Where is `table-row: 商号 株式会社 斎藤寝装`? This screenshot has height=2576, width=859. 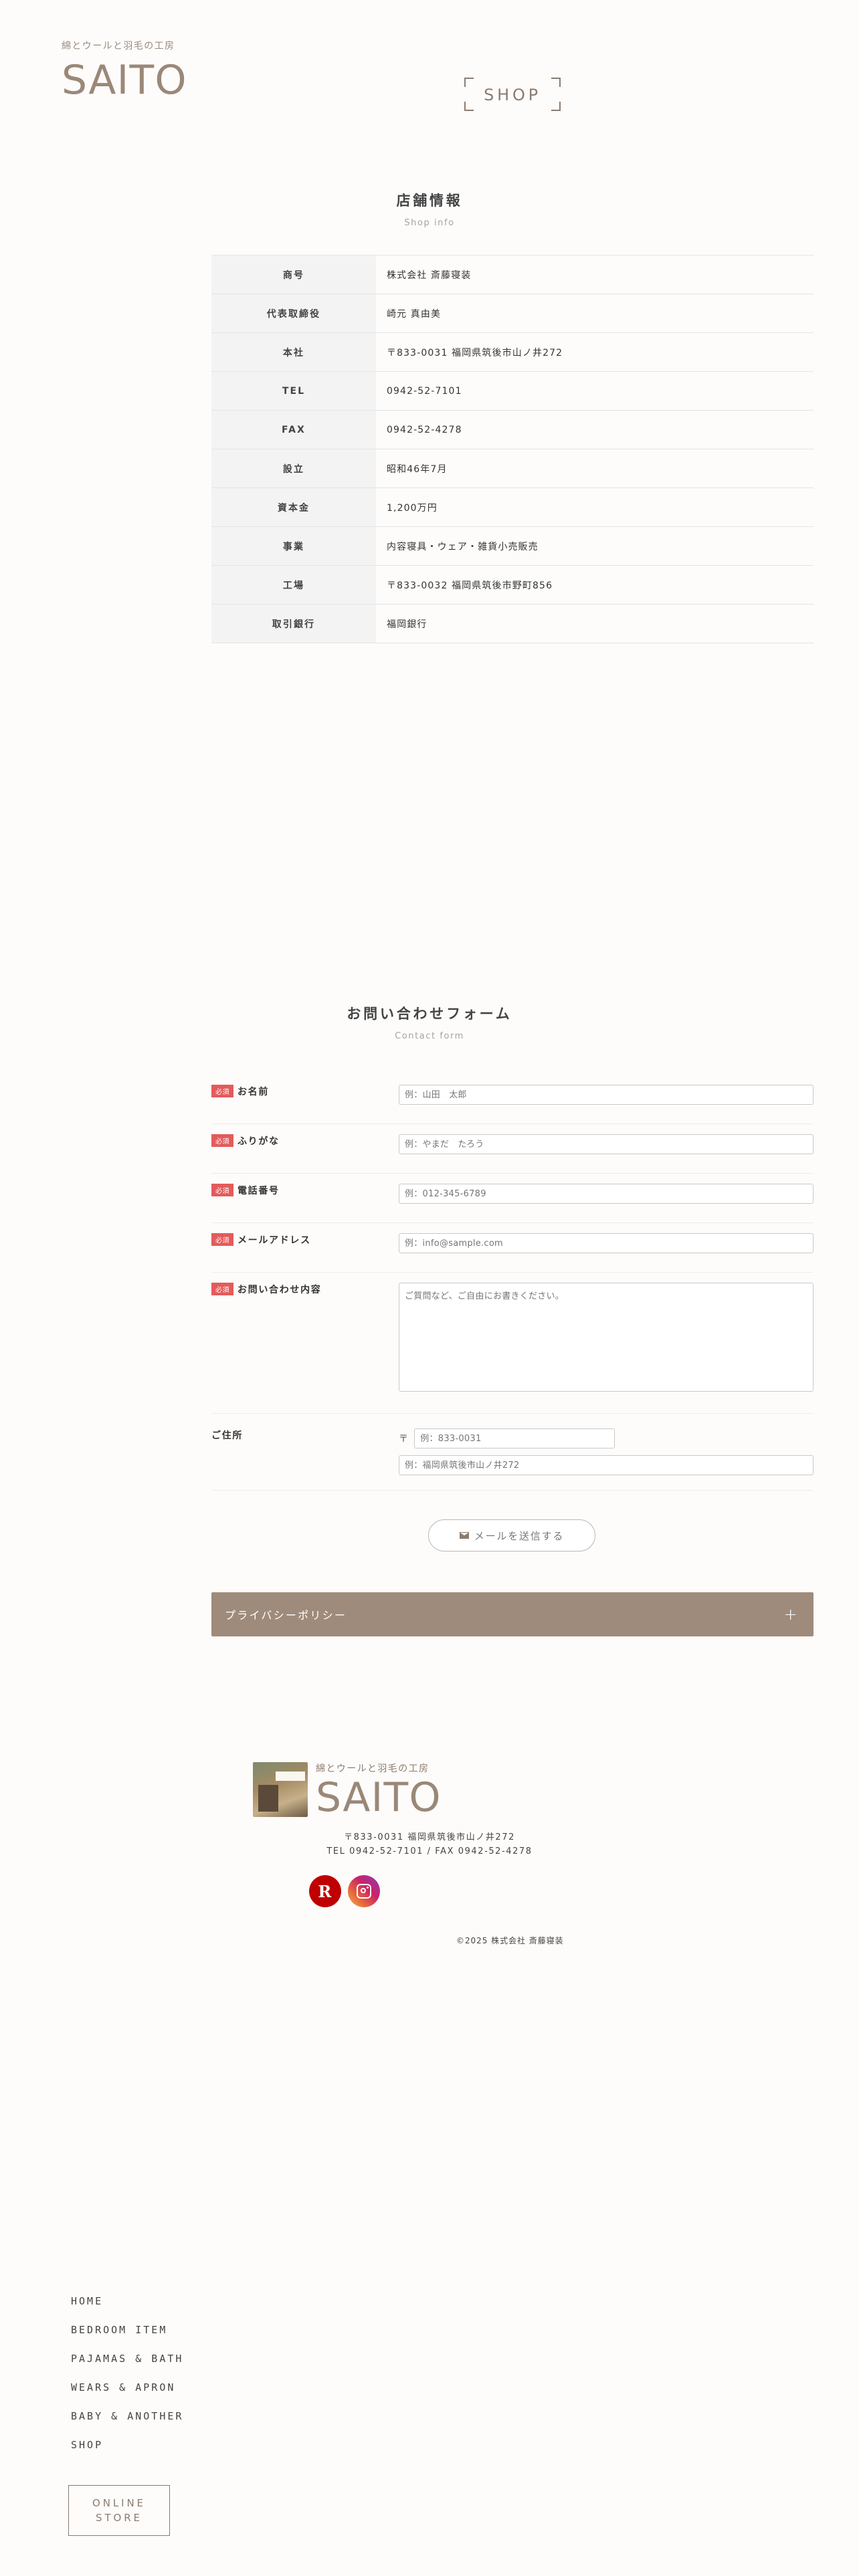 table-row: 商号 株式会社 斎藤寝装 is located at coordinates (512, 275).